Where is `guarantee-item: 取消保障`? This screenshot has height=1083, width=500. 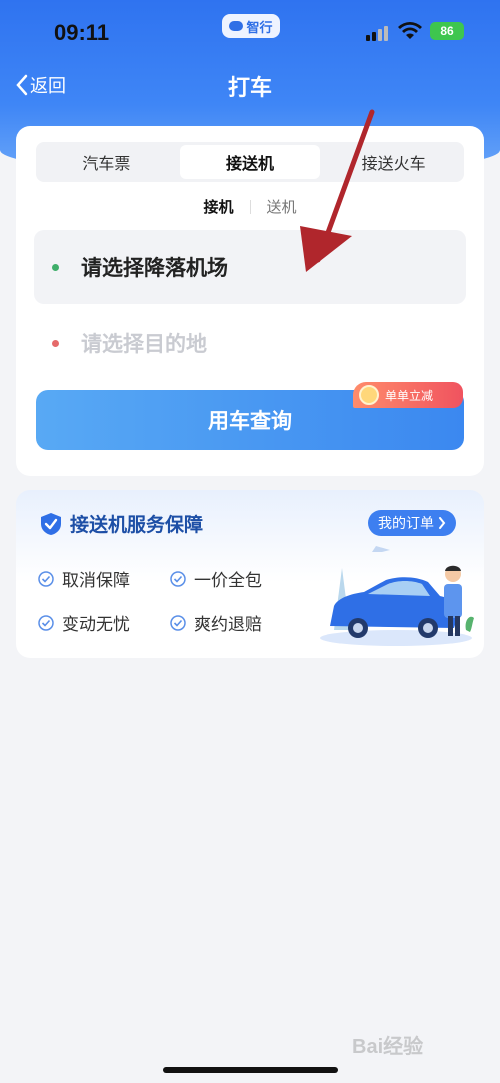 guarantee-item: 取消保障 is located at coordinates (84, 578).